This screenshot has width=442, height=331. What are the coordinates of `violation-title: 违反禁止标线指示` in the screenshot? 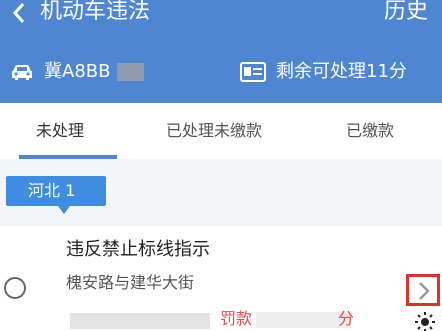 It's located at (138, 249).